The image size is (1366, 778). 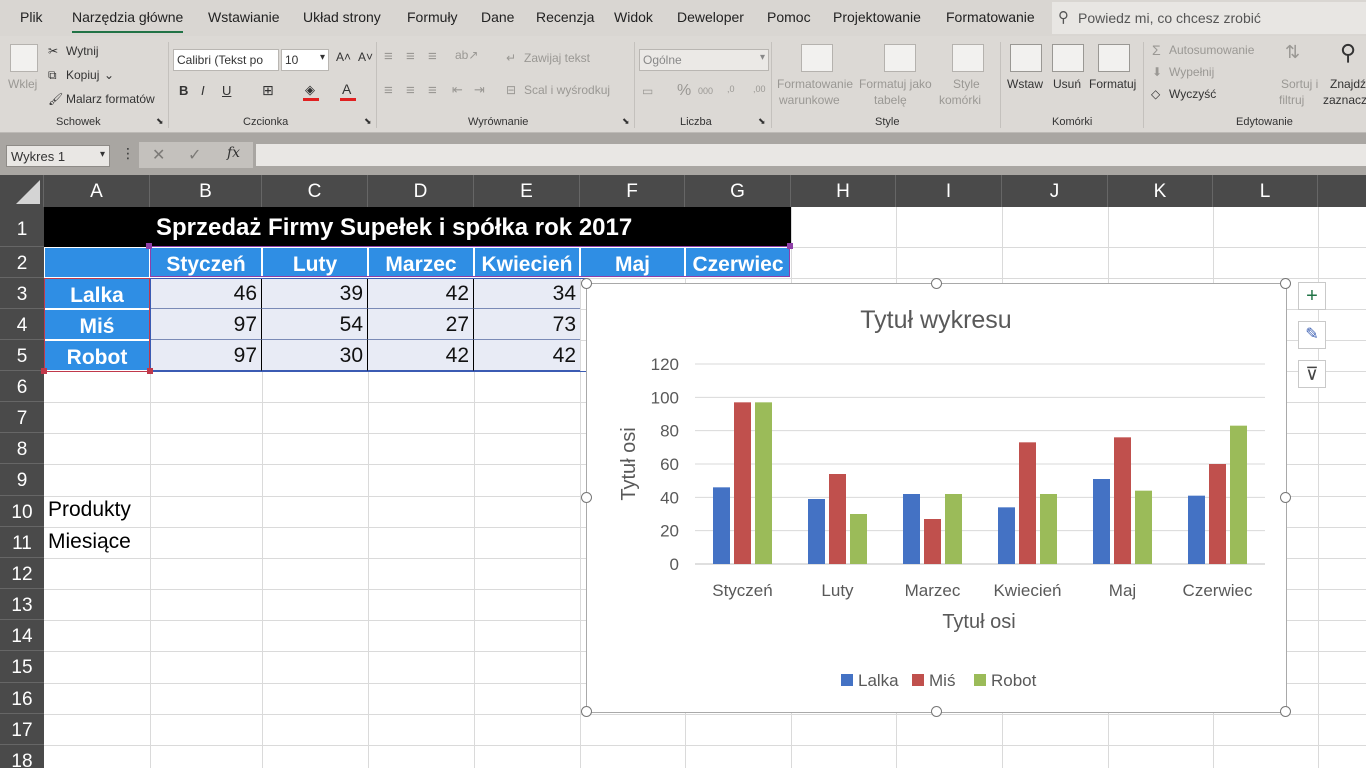 I want to click on tab-home: Narzędzia główne, so click(x=128, y=21).